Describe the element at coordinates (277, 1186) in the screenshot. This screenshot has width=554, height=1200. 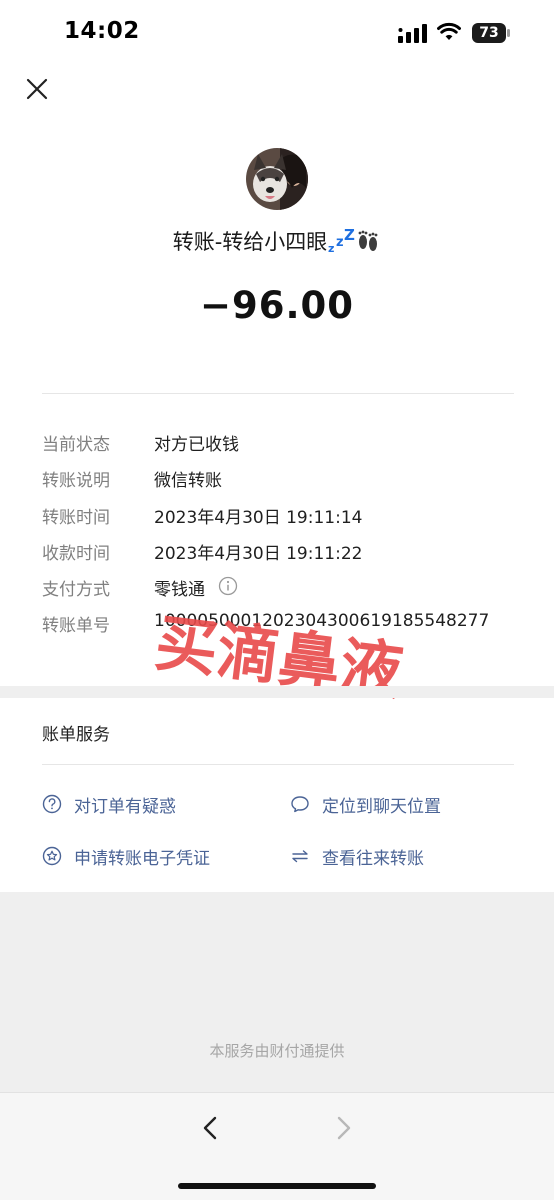
I see `home-indicator` at that location.